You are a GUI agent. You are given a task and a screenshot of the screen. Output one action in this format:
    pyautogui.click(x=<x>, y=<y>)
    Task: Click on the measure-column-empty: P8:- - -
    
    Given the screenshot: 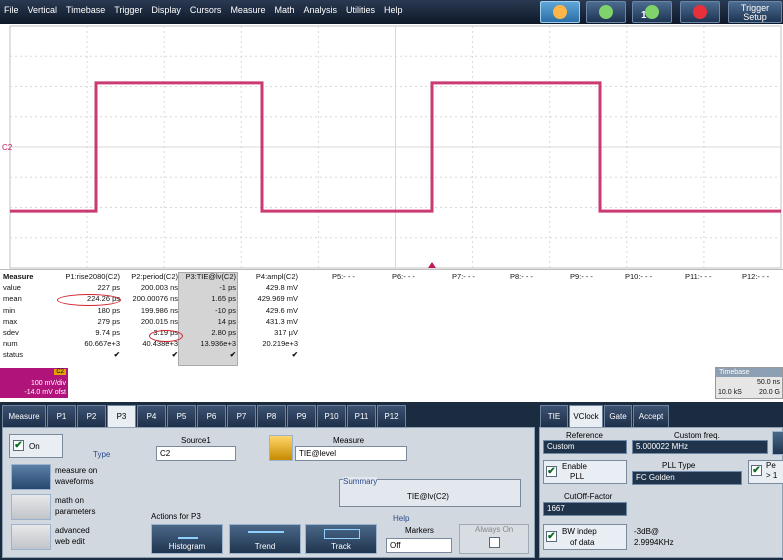 What is the action you would take?
    pyautogui.click(x=521, y=277)
    